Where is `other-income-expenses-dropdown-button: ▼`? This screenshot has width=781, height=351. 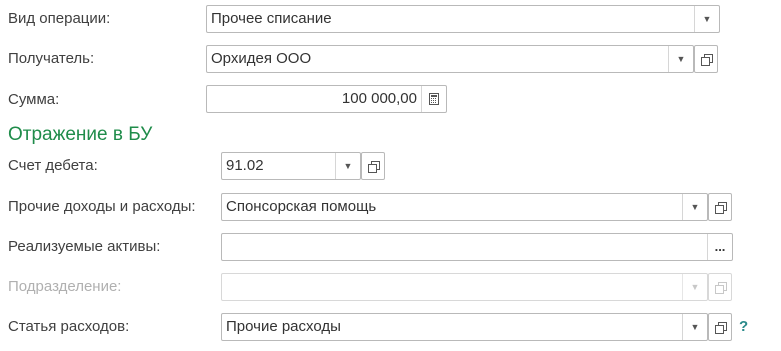
other-income-expenses-dropdown-button: ▼ is located at coordinates (694, 207).